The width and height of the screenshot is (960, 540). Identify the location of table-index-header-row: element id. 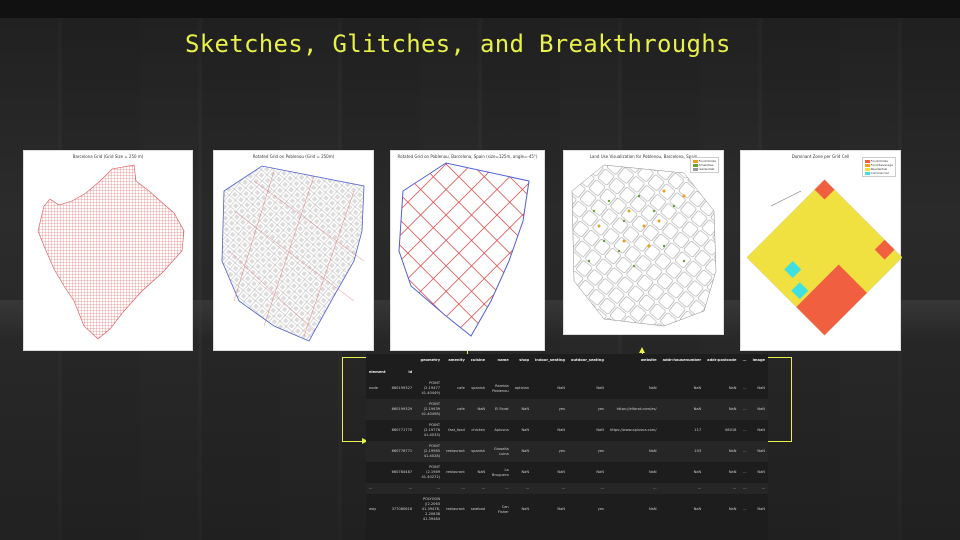
(567, 372).